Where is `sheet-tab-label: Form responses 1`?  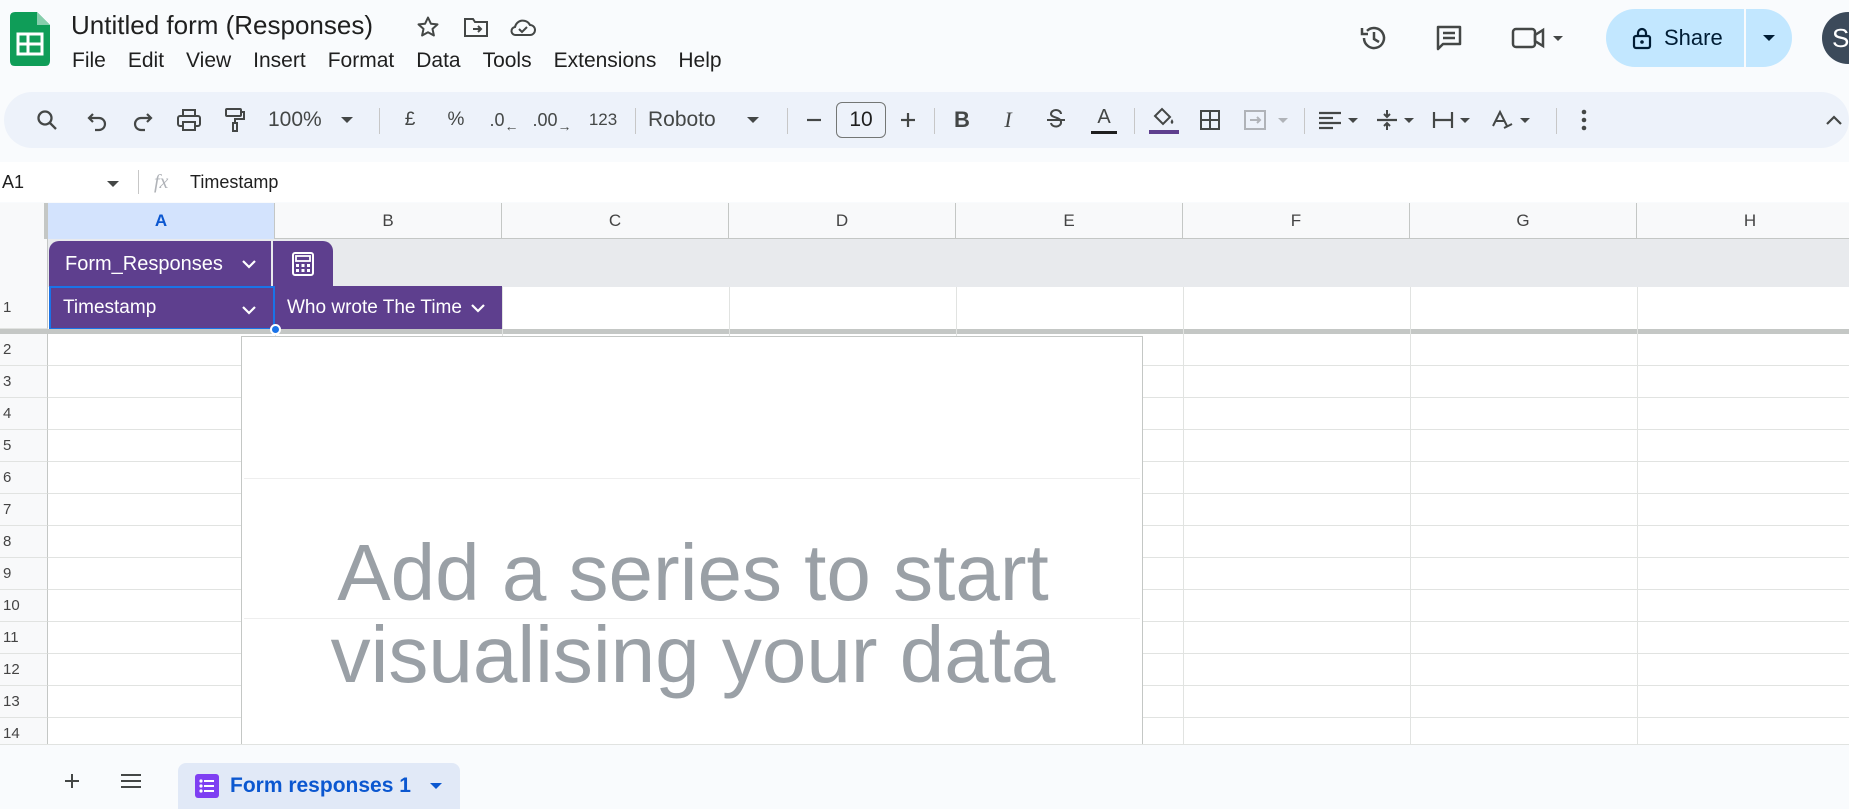 sheet-tab-label: Form responses 1 is located at coordinates (320, 785).